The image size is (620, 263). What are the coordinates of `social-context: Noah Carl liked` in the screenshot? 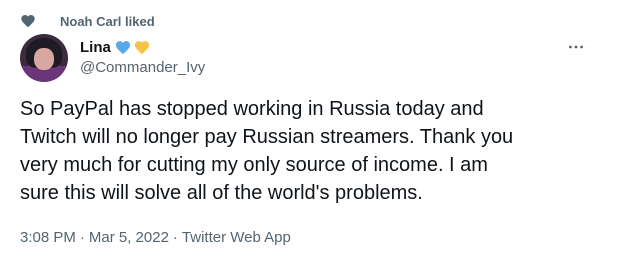 It's located at (87, 21).